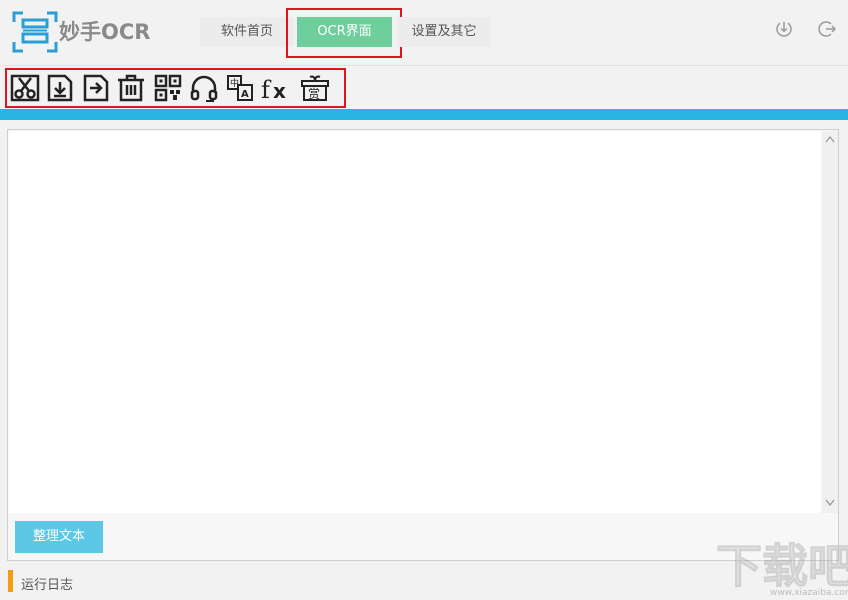 The image size is (848, 600). Describe the element at coordinates (344, 33) in the screenshot. I see `ocr-tab-highlight-box` at that location.